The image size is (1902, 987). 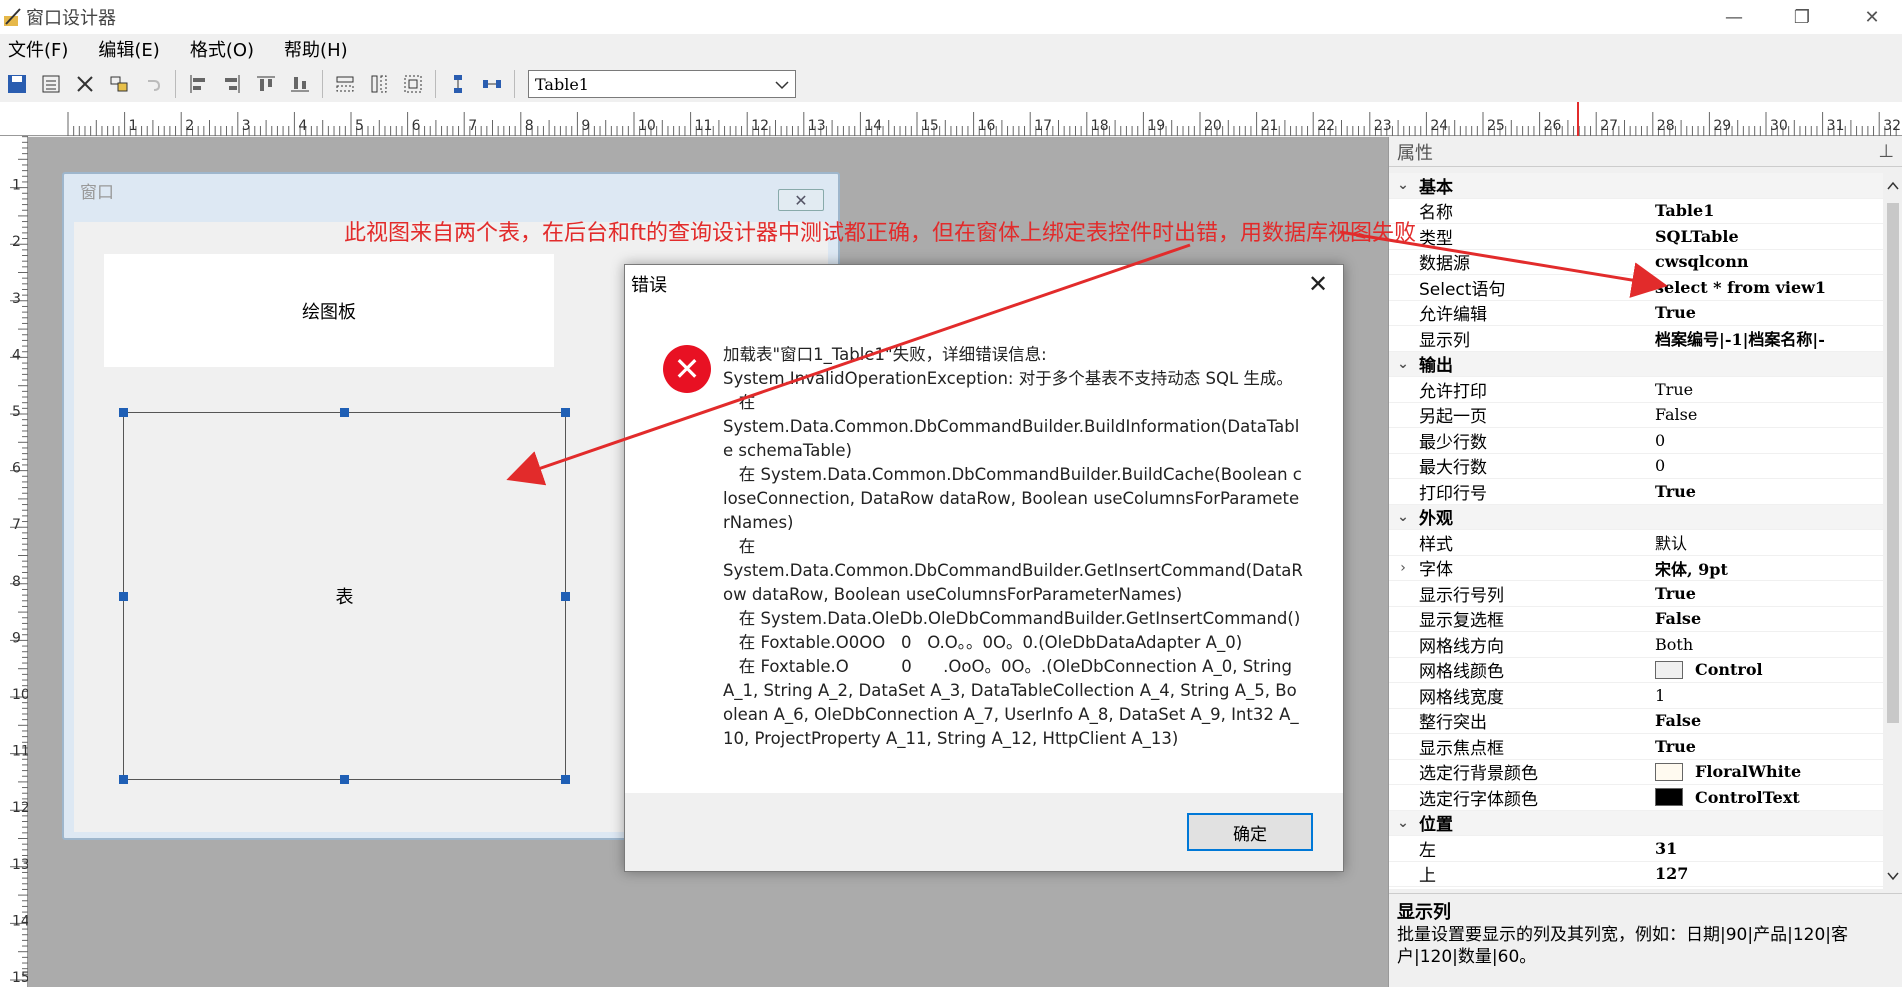 I want to click on menu-help: 帮助(H), so click(x=316, y=49).